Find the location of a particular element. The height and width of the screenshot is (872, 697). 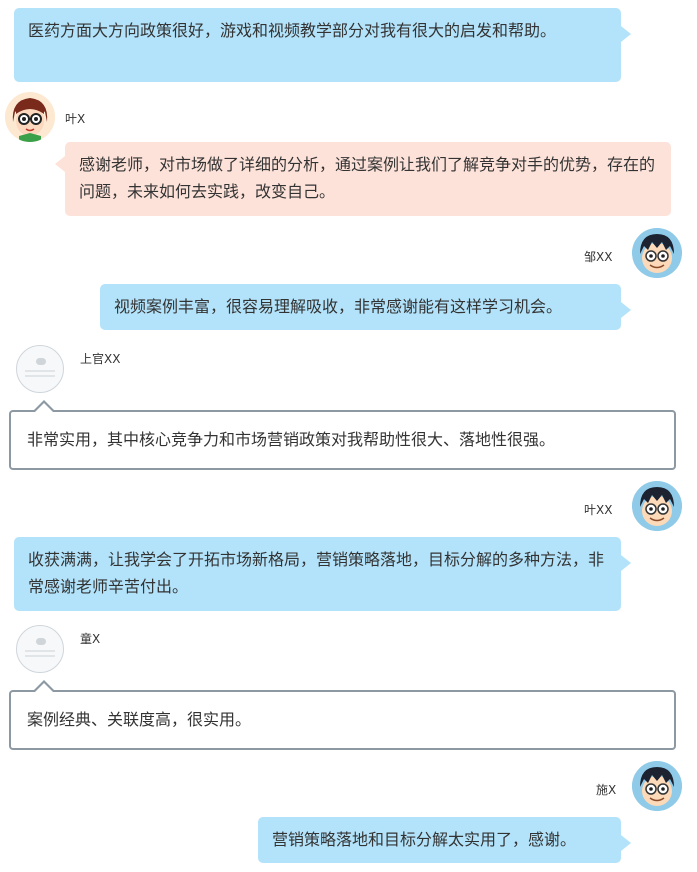

sender-name: 叶X is located at coordinates (75, 119).